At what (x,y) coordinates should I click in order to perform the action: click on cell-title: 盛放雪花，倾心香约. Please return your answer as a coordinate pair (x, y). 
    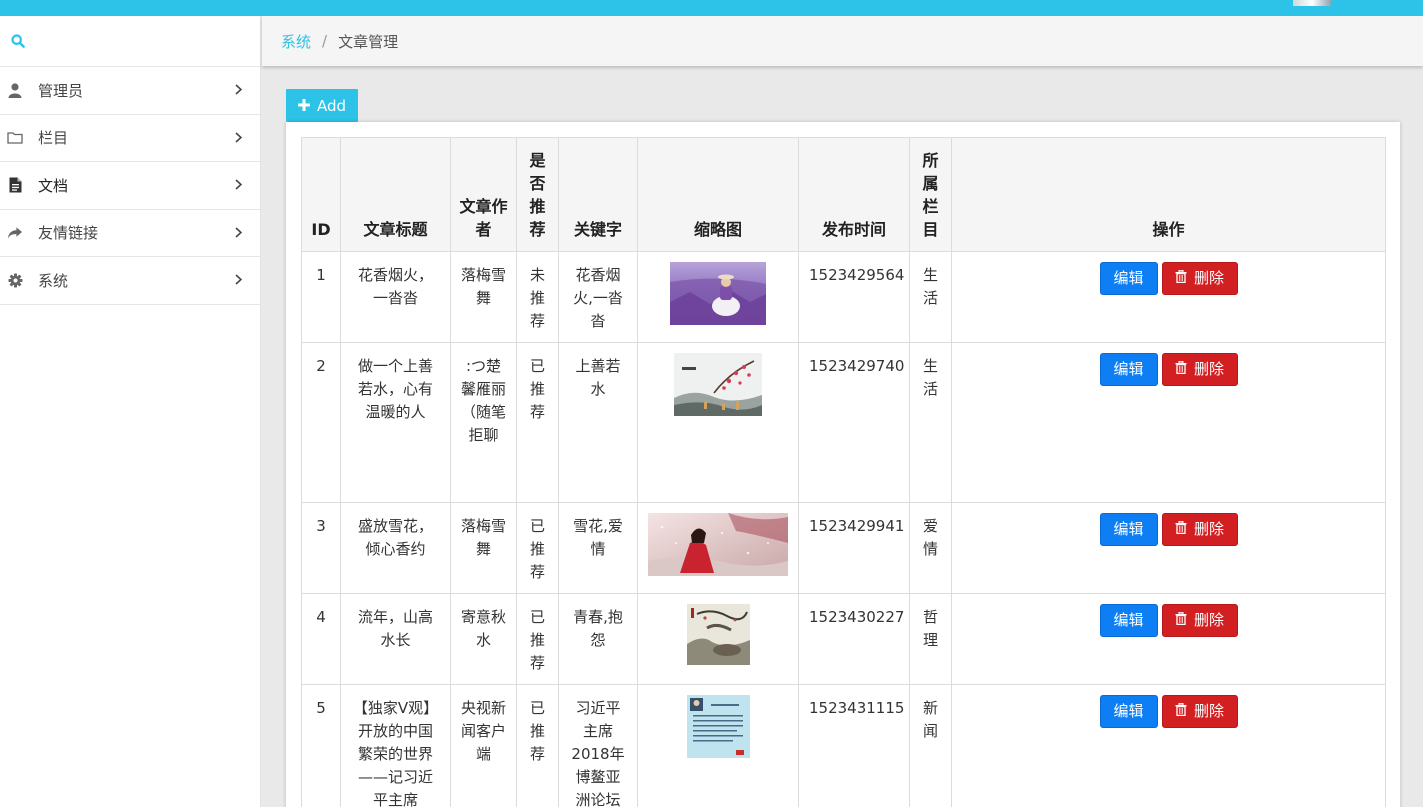
    Looking at the image, I should click on (395, 548).